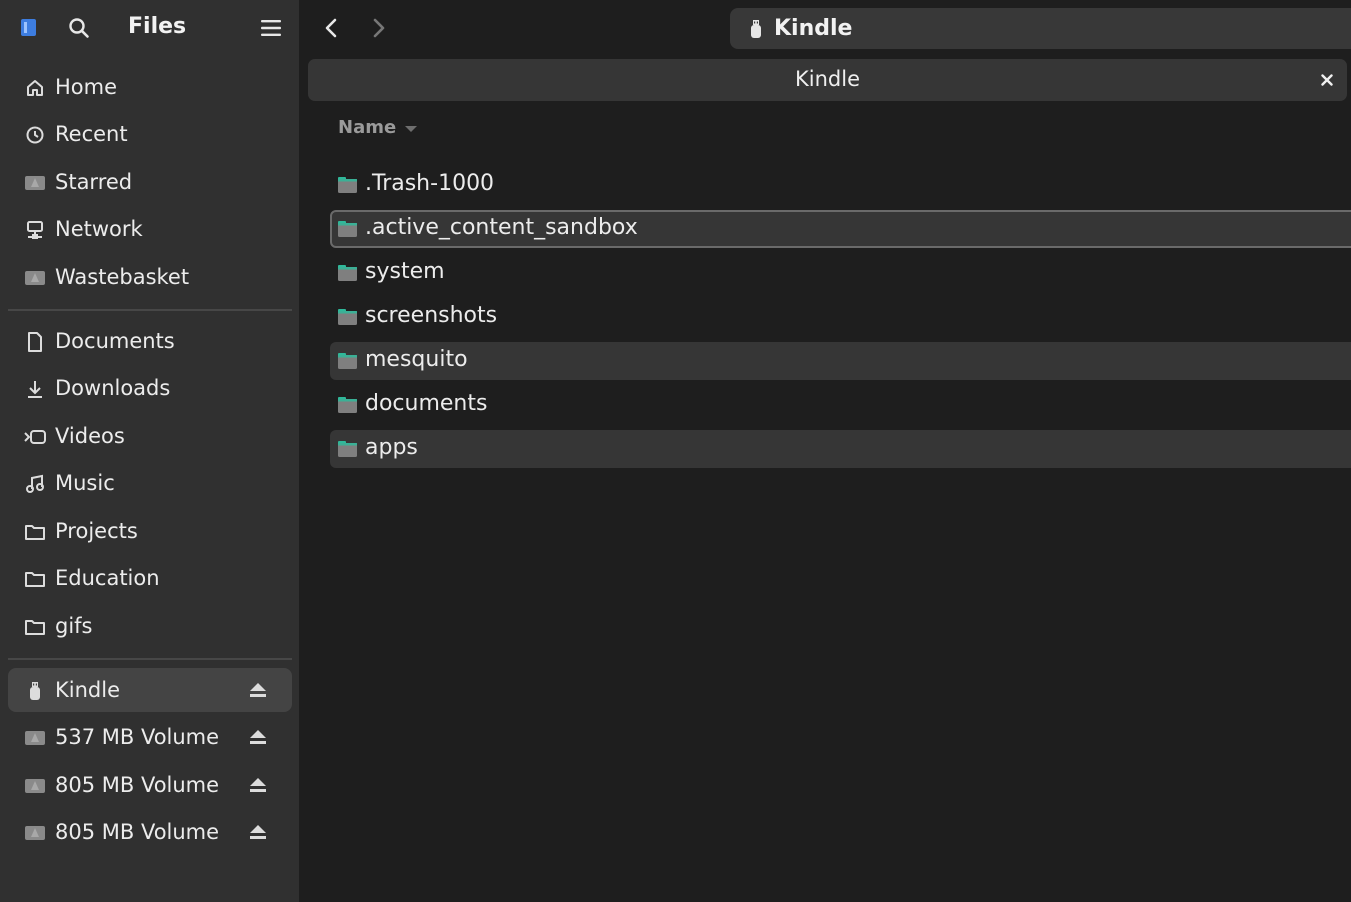 This screenshot has height=902, width=1351. I want to click on tab-close-button, so click(1327, 80).